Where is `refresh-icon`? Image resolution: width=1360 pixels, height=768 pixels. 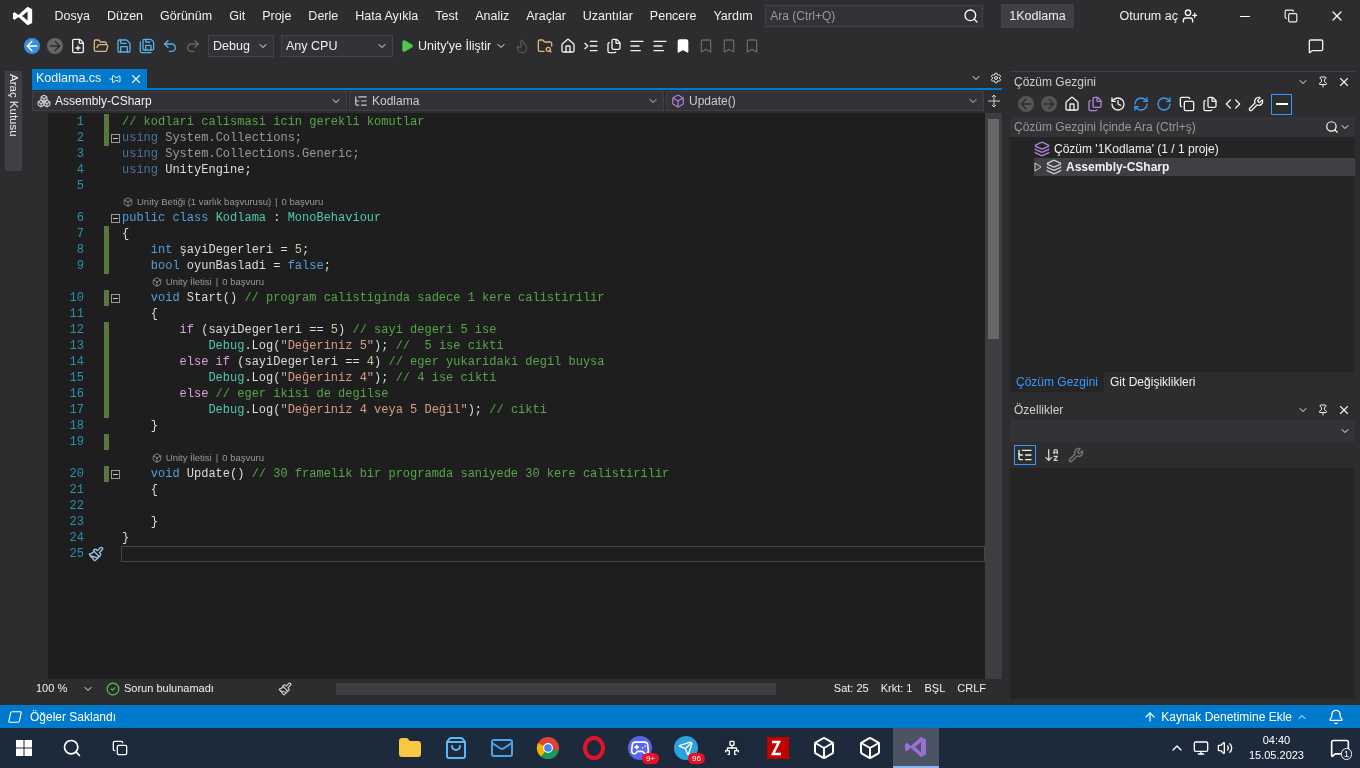
refresh-icon is located at coordinates (1164, 104).